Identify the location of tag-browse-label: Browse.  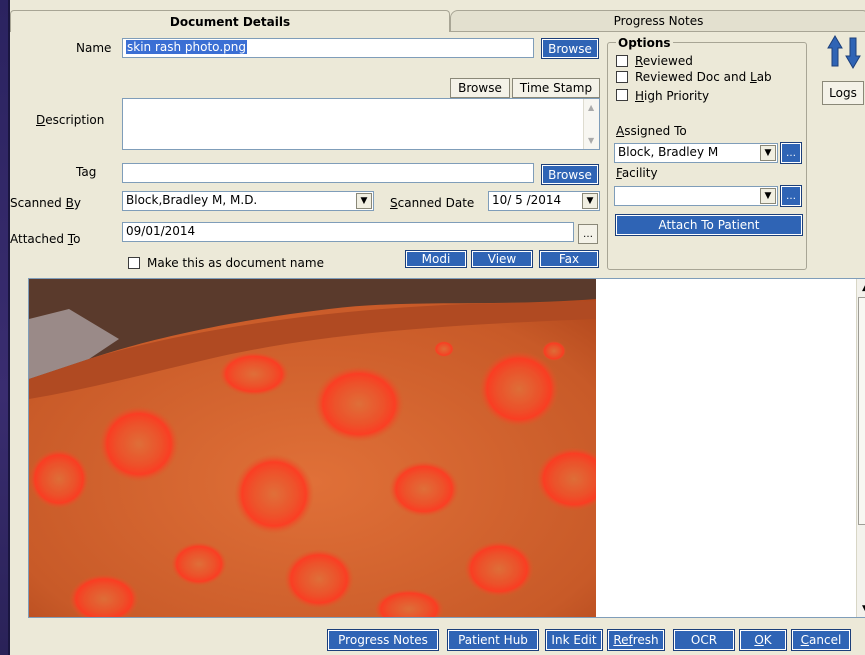
(570, 174).